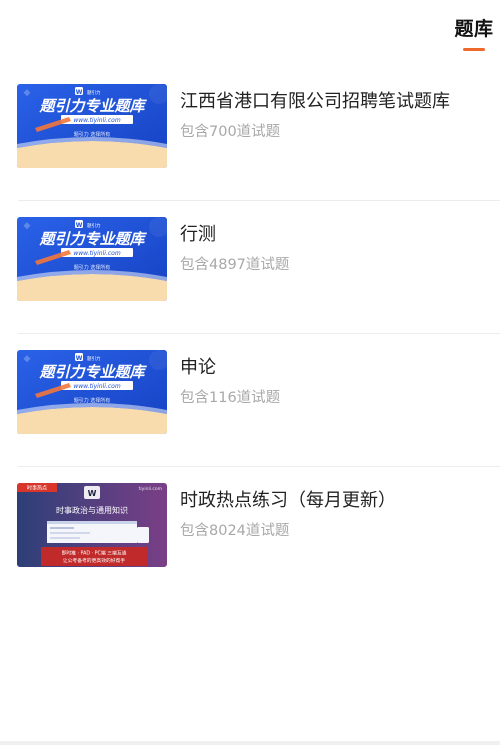  Describe the element at coordinates (235, 531) in the screenshot. I see `question-bank-count: 包含8024道试题` at that location.